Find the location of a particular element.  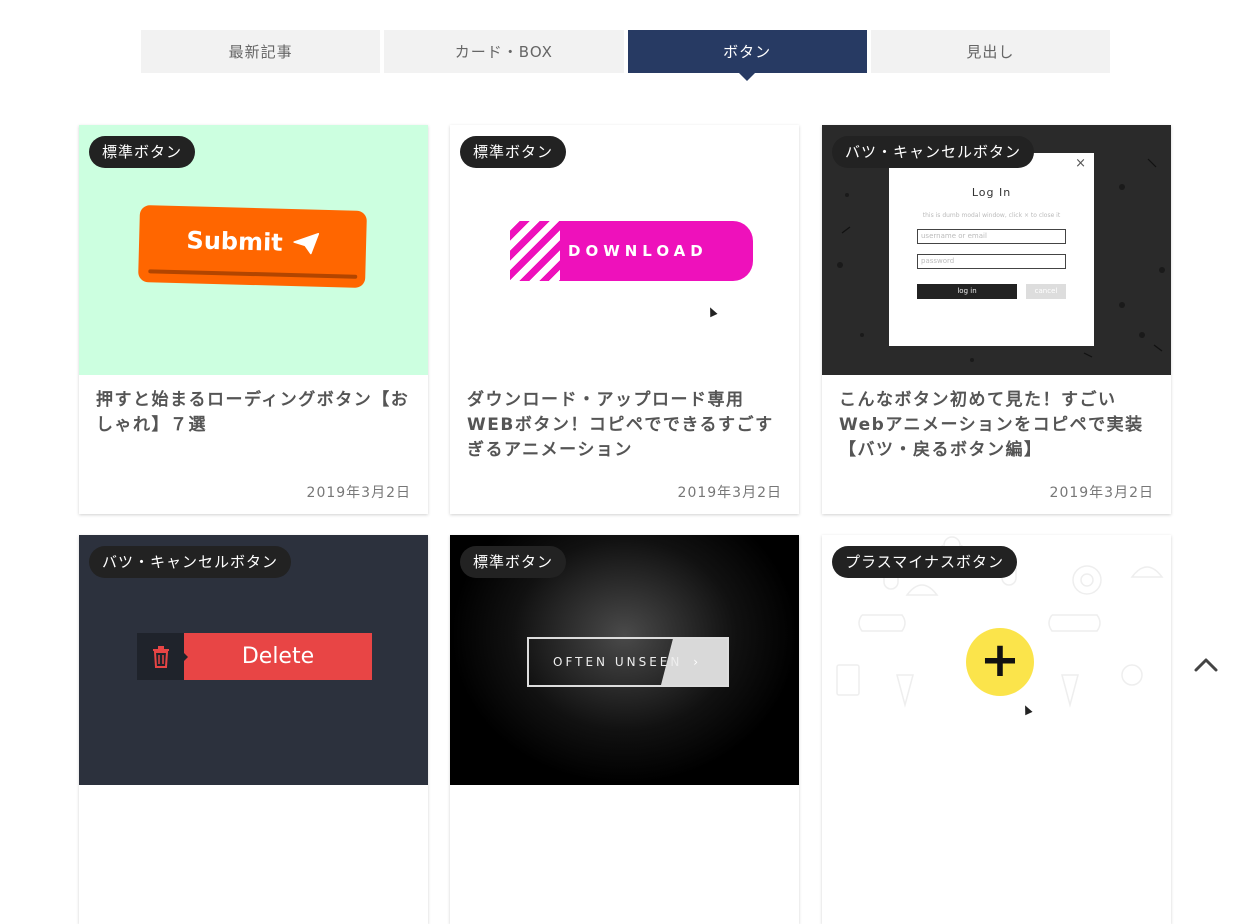

delete-button-preview: Delete is located at coordinates (254, 656).